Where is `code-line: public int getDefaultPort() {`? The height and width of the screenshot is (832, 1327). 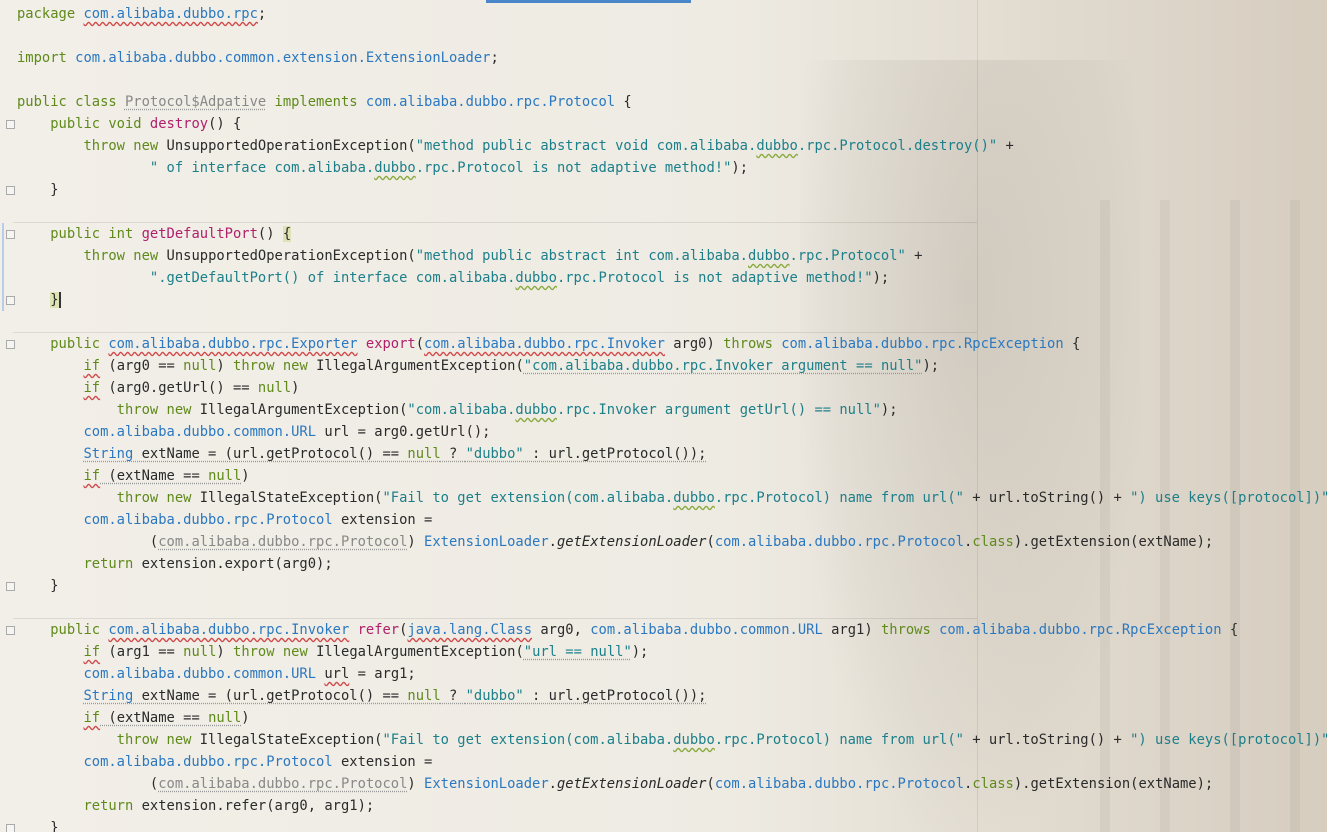
code-line: public int getDefaultPort() { is located at coordinates (672, 234).